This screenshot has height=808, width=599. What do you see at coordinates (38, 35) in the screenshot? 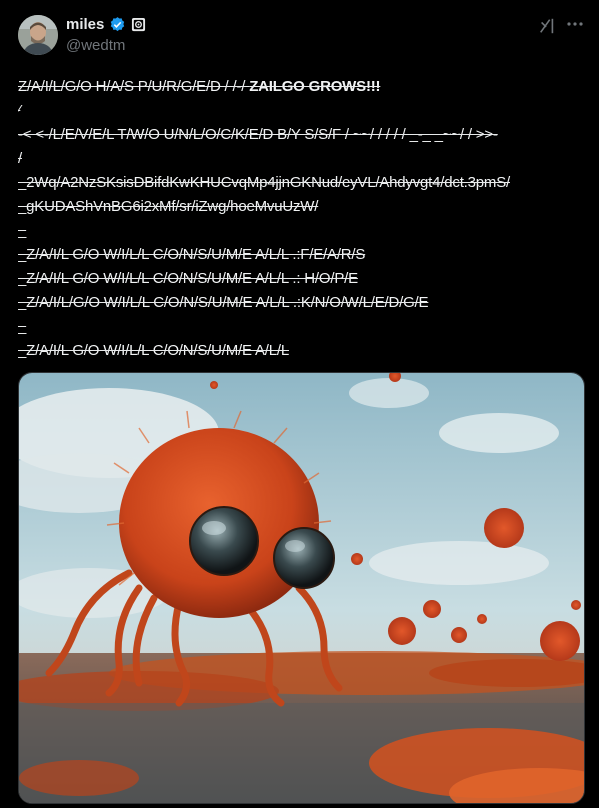
I see `avatar` at bounding box center [38, 35].